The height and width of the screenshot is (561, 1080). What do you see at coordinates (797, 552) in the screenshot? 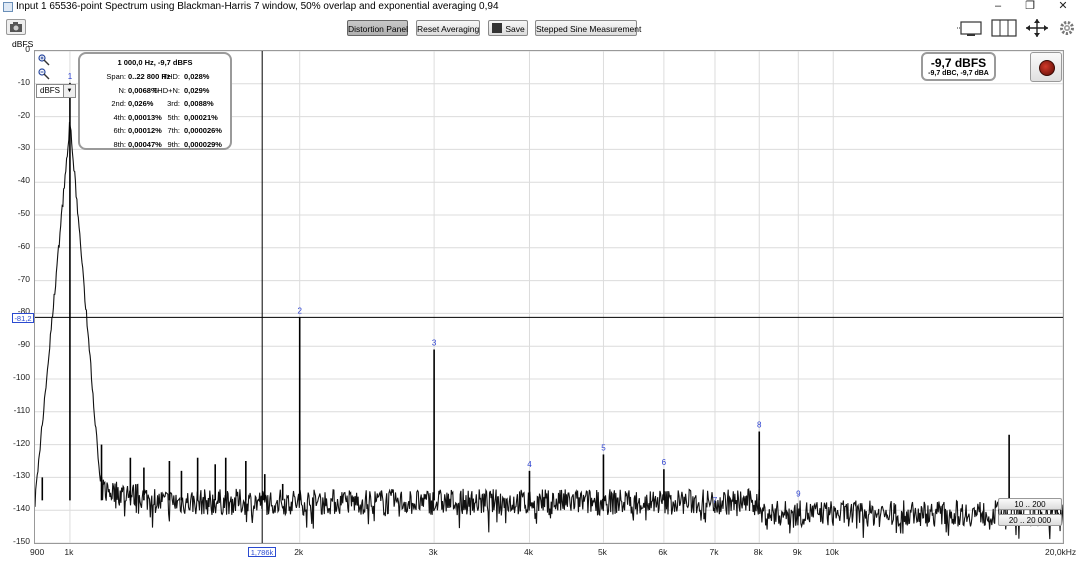
I see `x-tick-label: 9k` at bounding box center [797, 552].